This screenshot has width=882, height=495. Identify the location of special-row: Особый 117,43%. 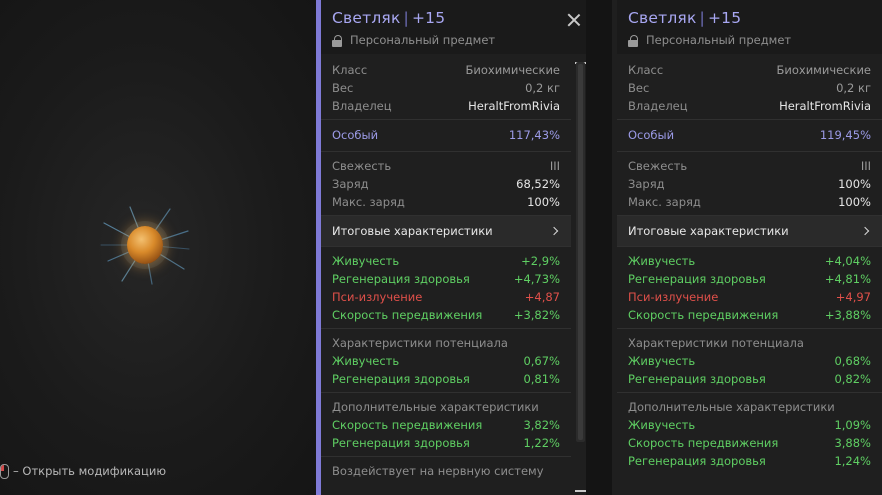
(446, 135).